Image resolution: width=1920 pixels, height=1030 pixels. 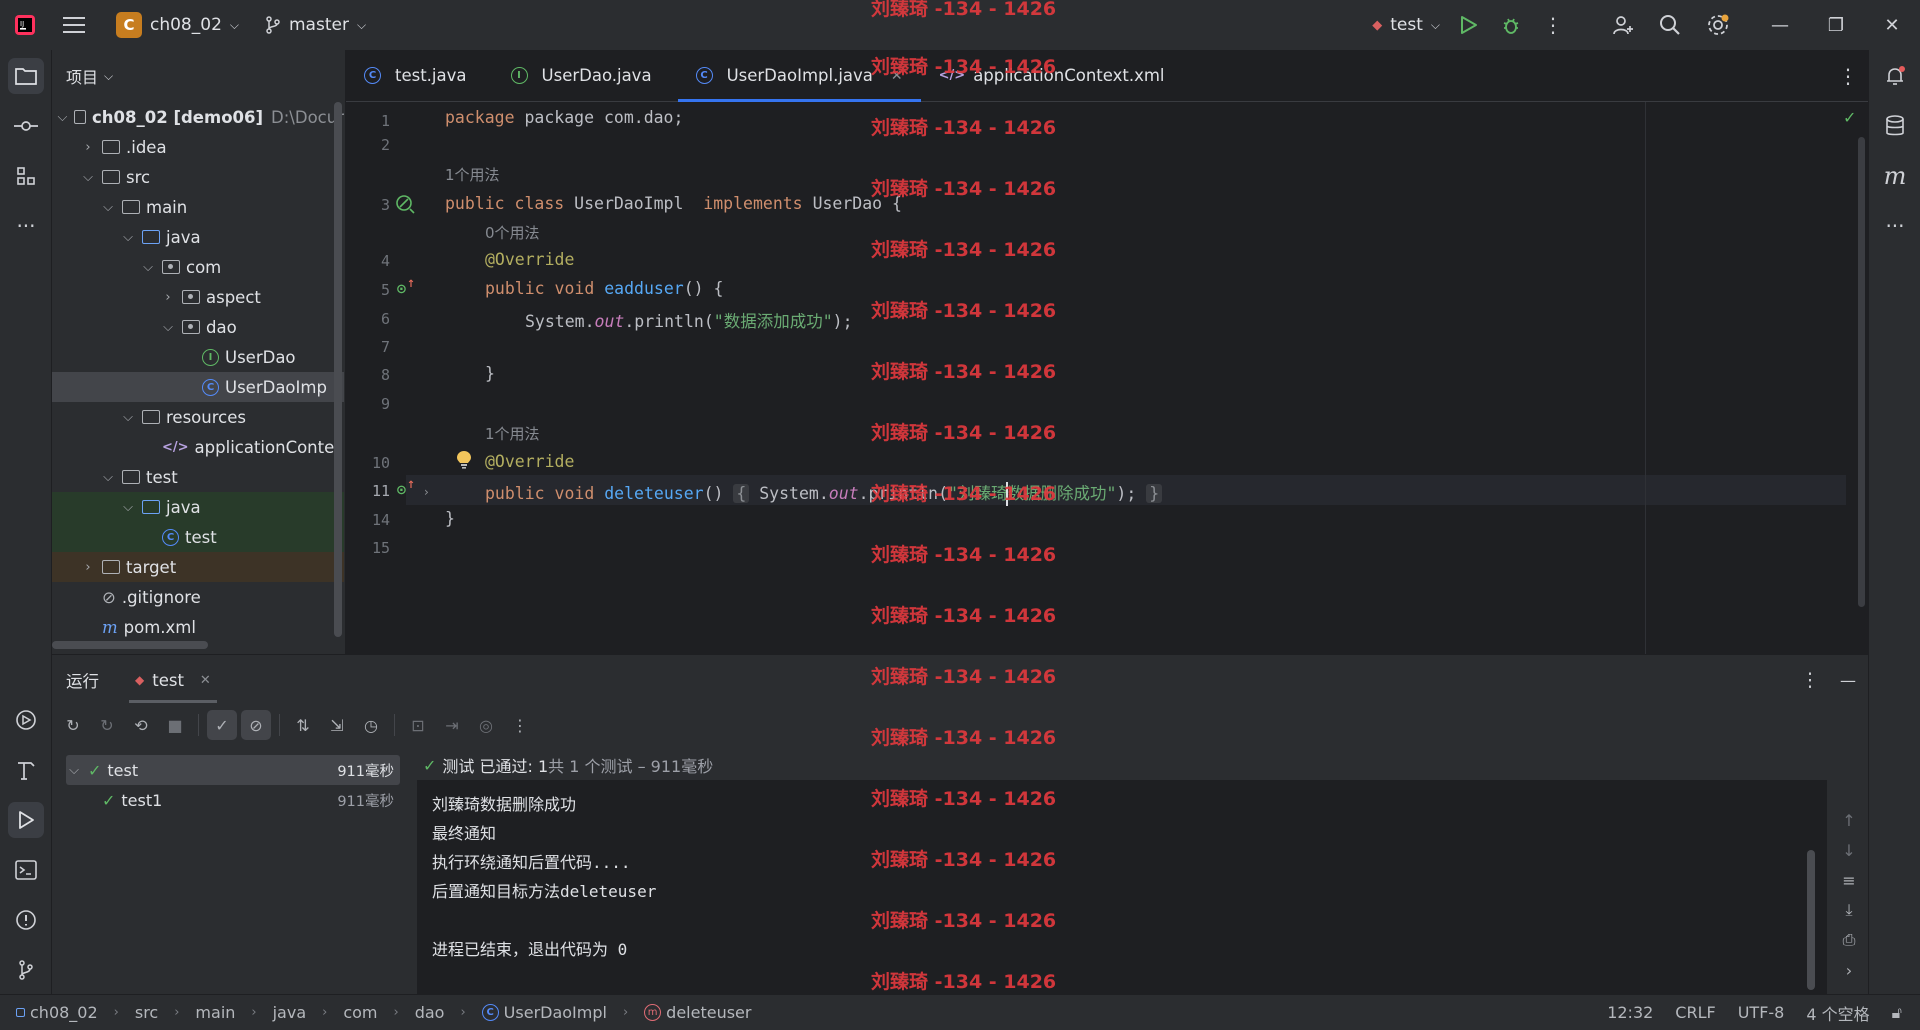 I want to click on test-suite-row: ⌵ ✓ test 911毫秒, so click(x=233, y=770).